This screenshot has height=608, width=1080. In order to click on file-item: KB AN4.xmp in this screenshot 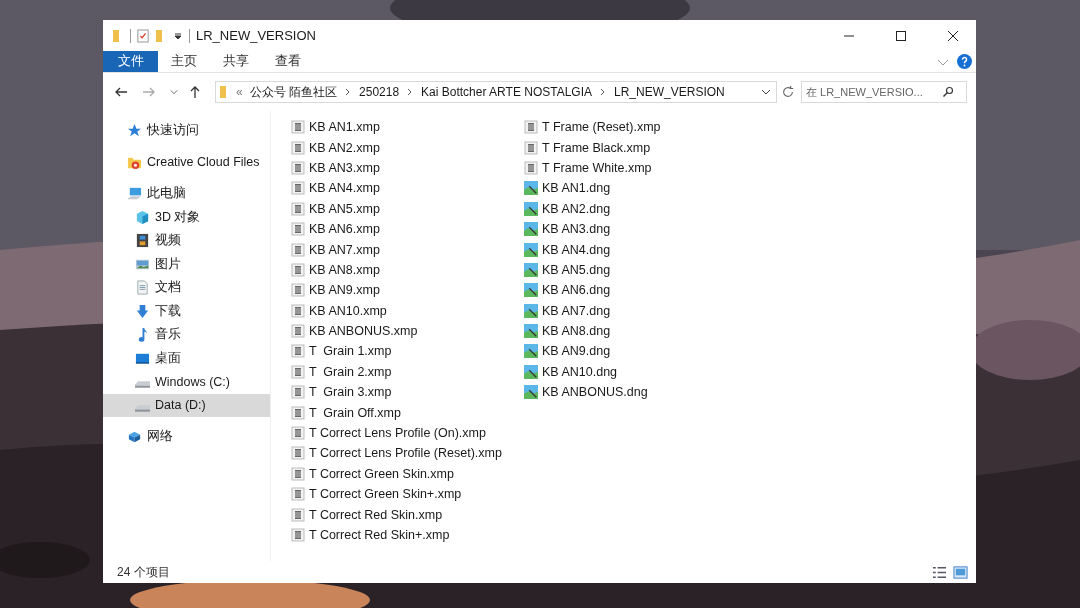, I will do `click(407, 188)`.